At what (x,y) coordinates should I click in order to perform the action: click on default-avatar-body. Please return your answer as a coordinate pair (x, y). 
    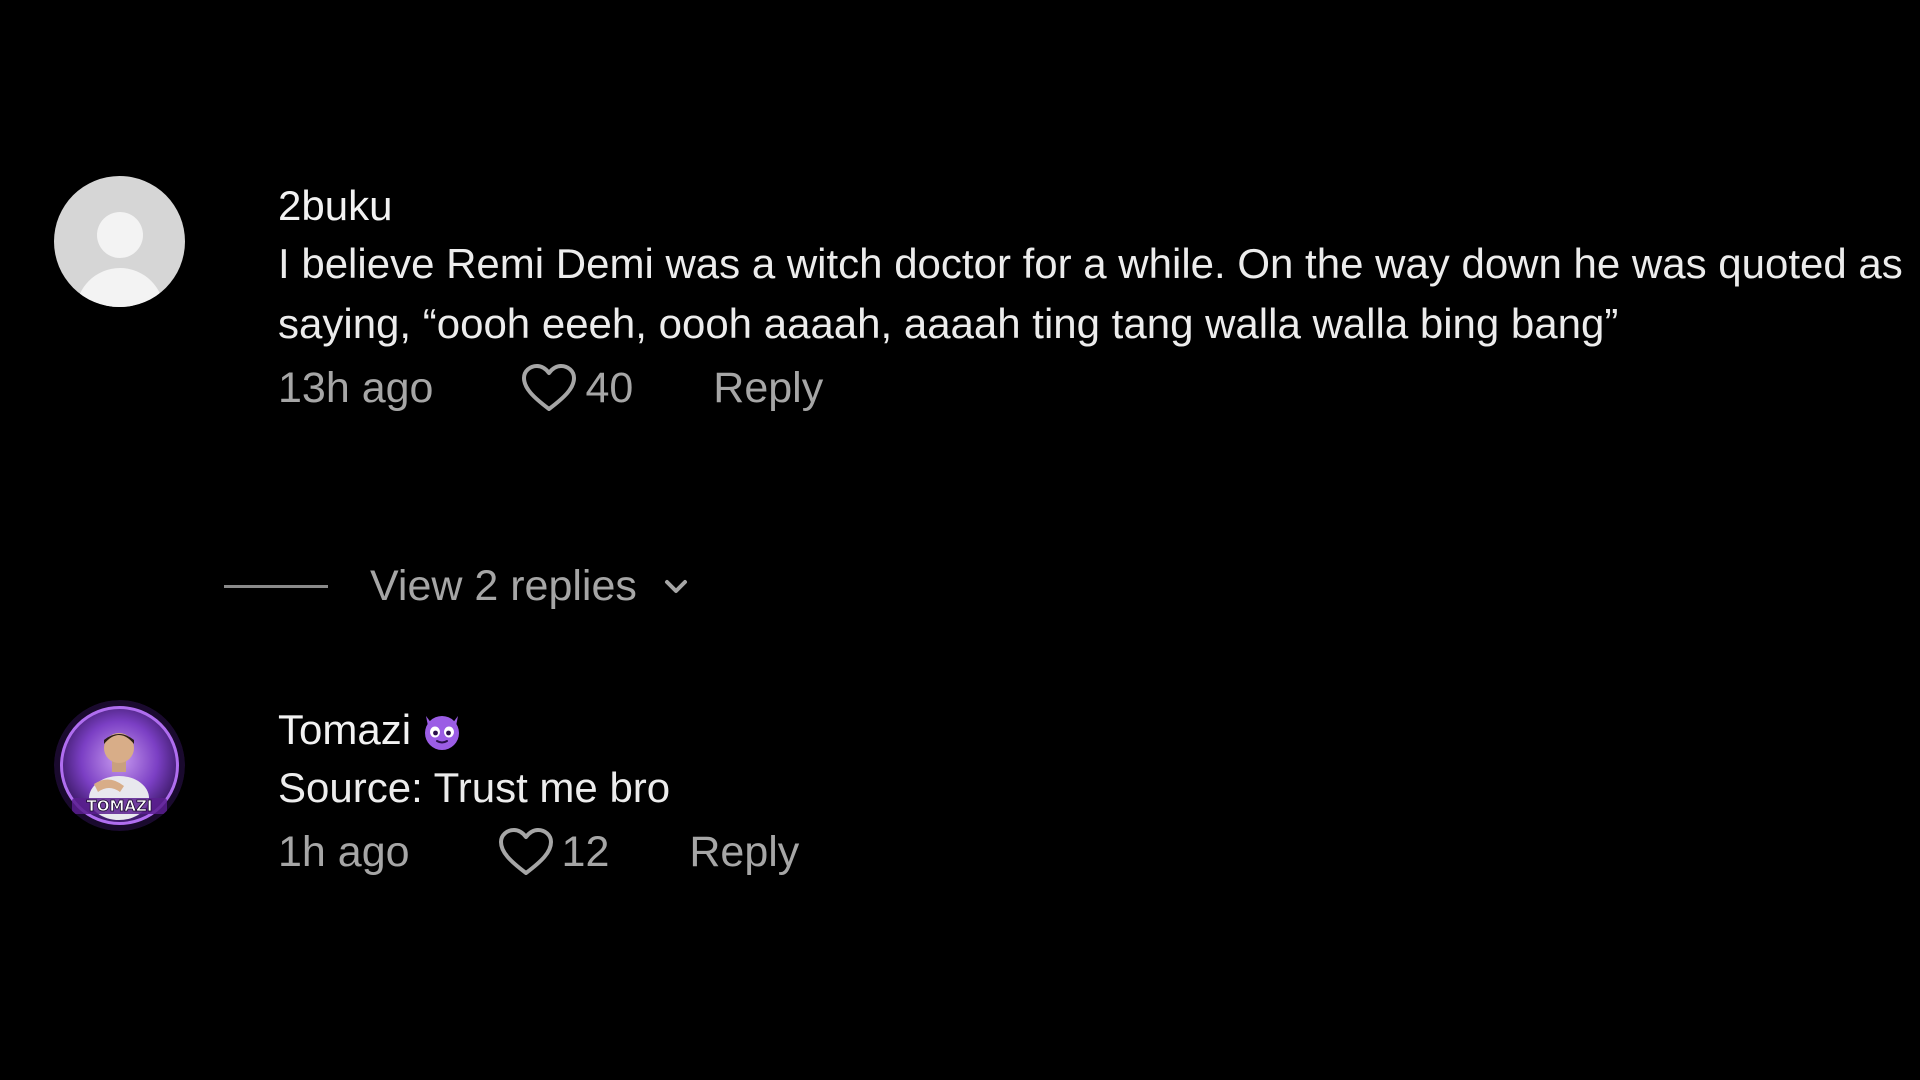
    Looking at the image, I should click on (120, 287).